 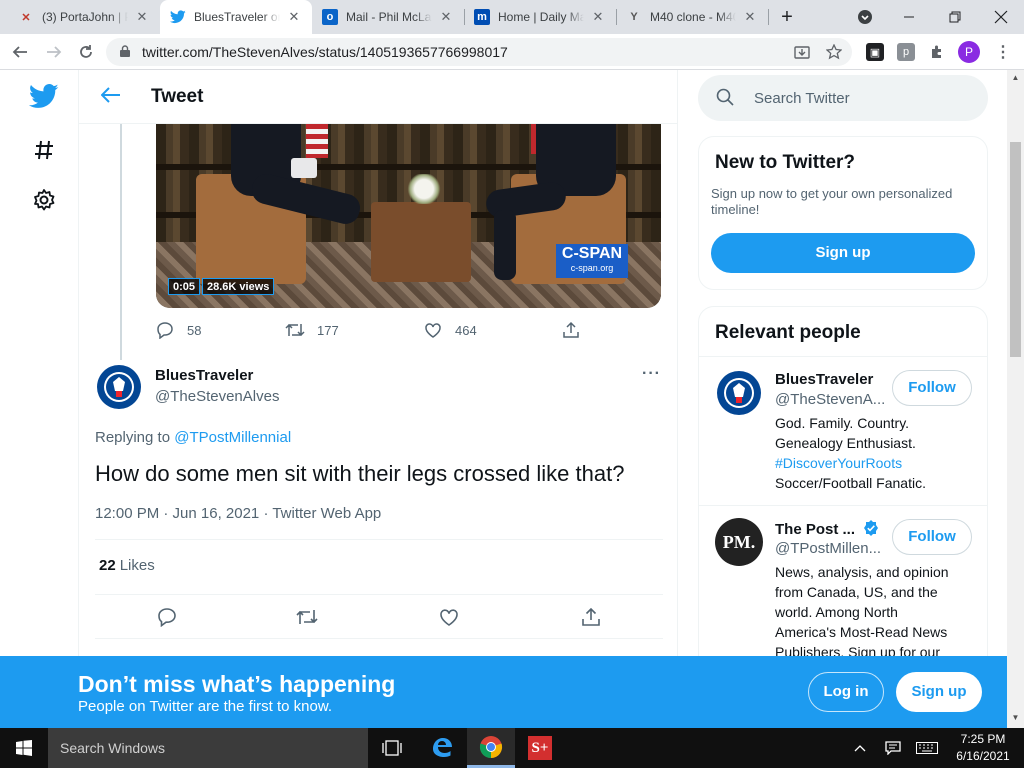 I want to click on twitter-logo-icon, so click(x=44, y=96).